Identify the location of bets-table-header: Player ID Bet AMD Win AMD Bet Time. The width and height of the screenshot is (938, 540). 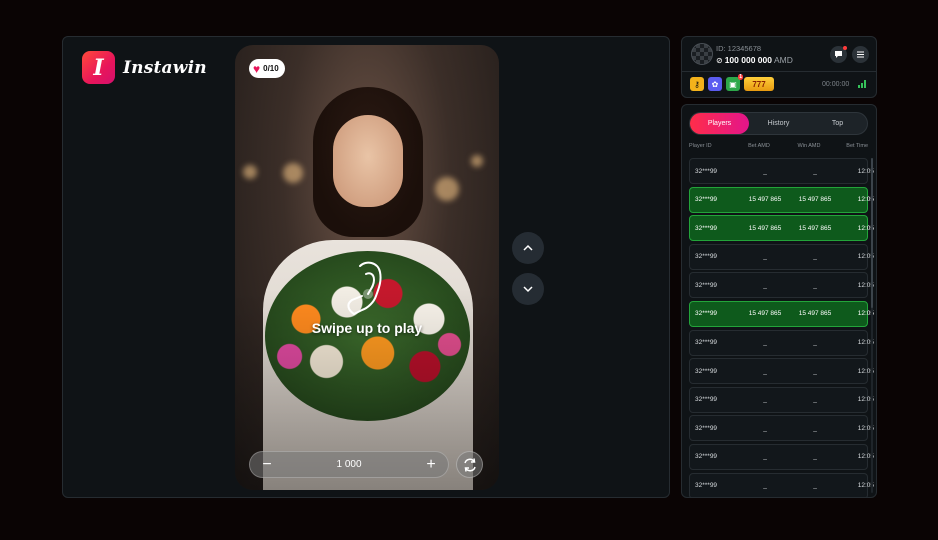
(778, 146).